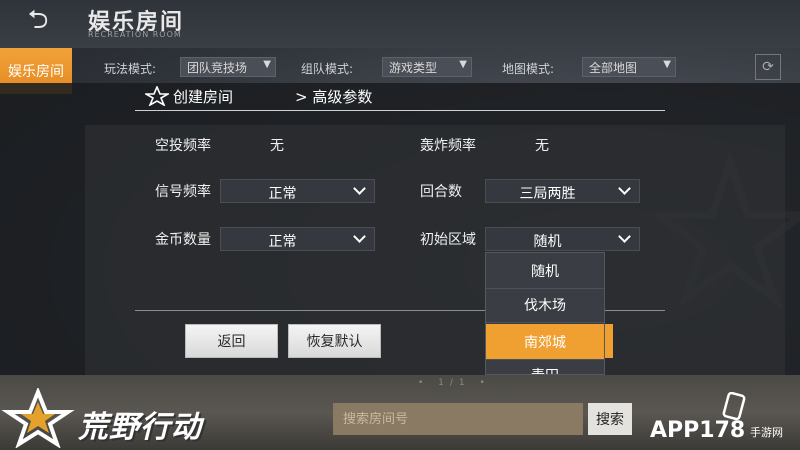  I want to click on game-emblem-icon, so click(157, 96).